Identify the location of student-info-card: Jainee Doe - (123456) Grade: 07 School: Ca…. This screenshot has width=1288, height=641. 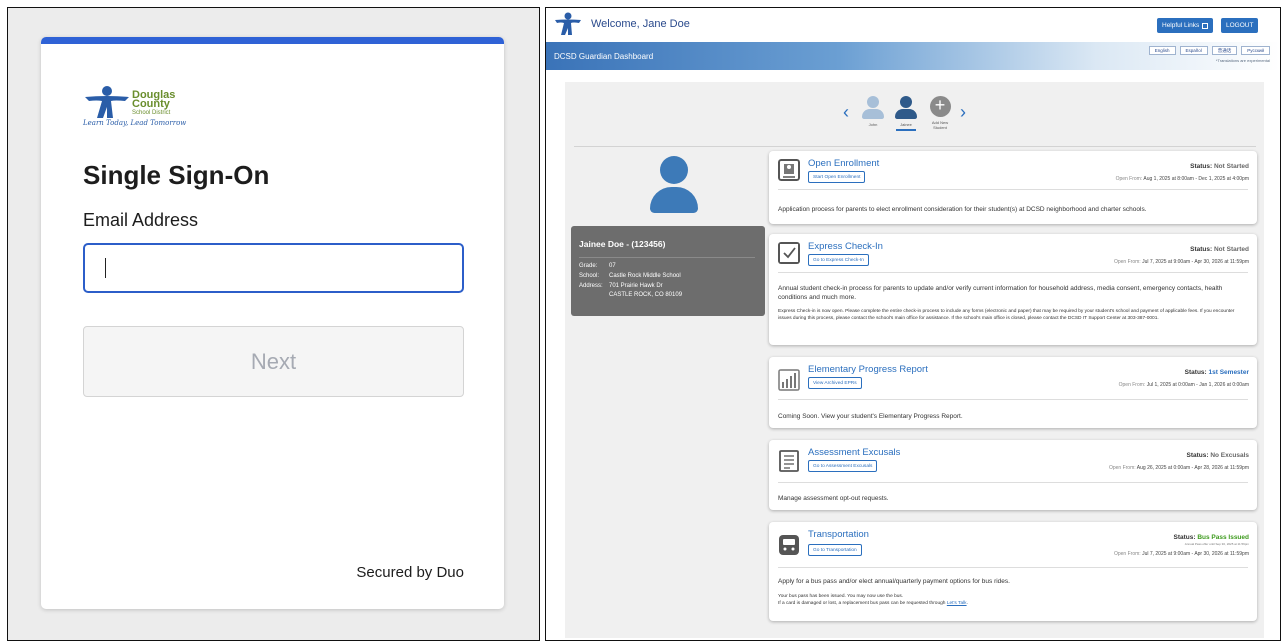
(668, 271).